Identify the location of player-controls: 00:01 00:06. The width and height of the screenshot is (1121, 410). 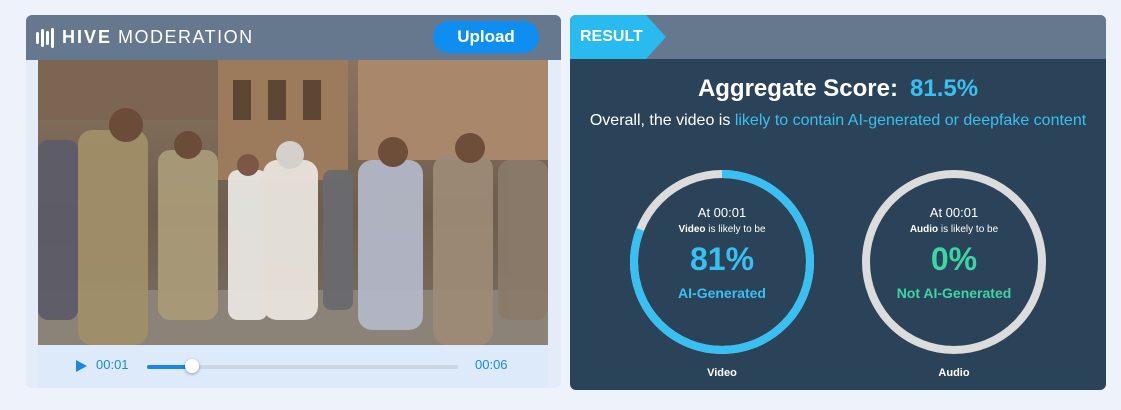
(293, 366).